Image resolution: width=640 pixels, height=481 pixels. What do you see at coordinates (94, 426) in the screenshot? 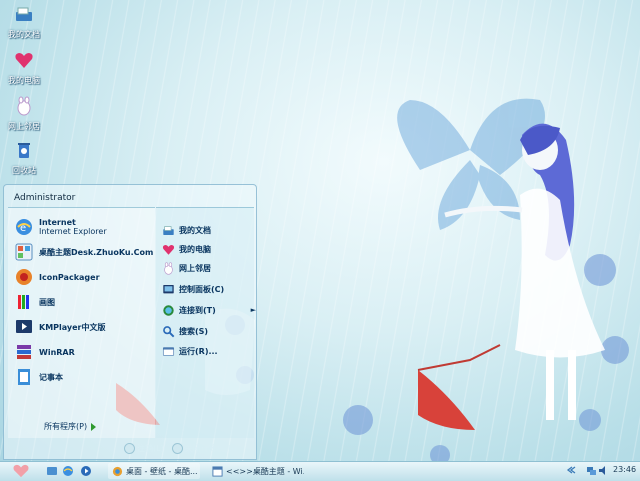
I see `arrow-right-icon` at bounding box center [94, 426].